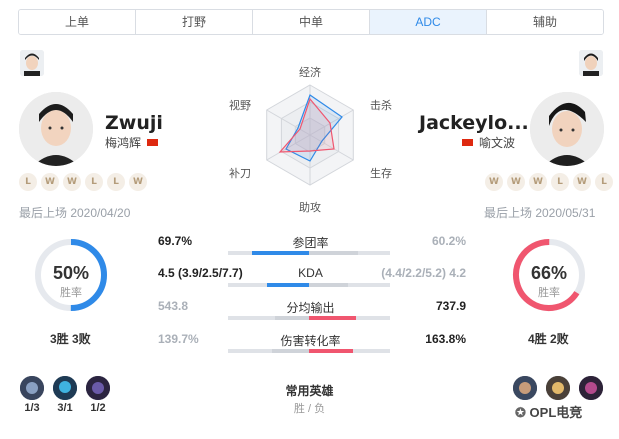 Image resolution: width=619 pixels, height=439 pixels. What do you see at coordinates (549, 182) in the screenshot?
I see `right-recent-form: W W W L W L` at bounding box center [549, 182].